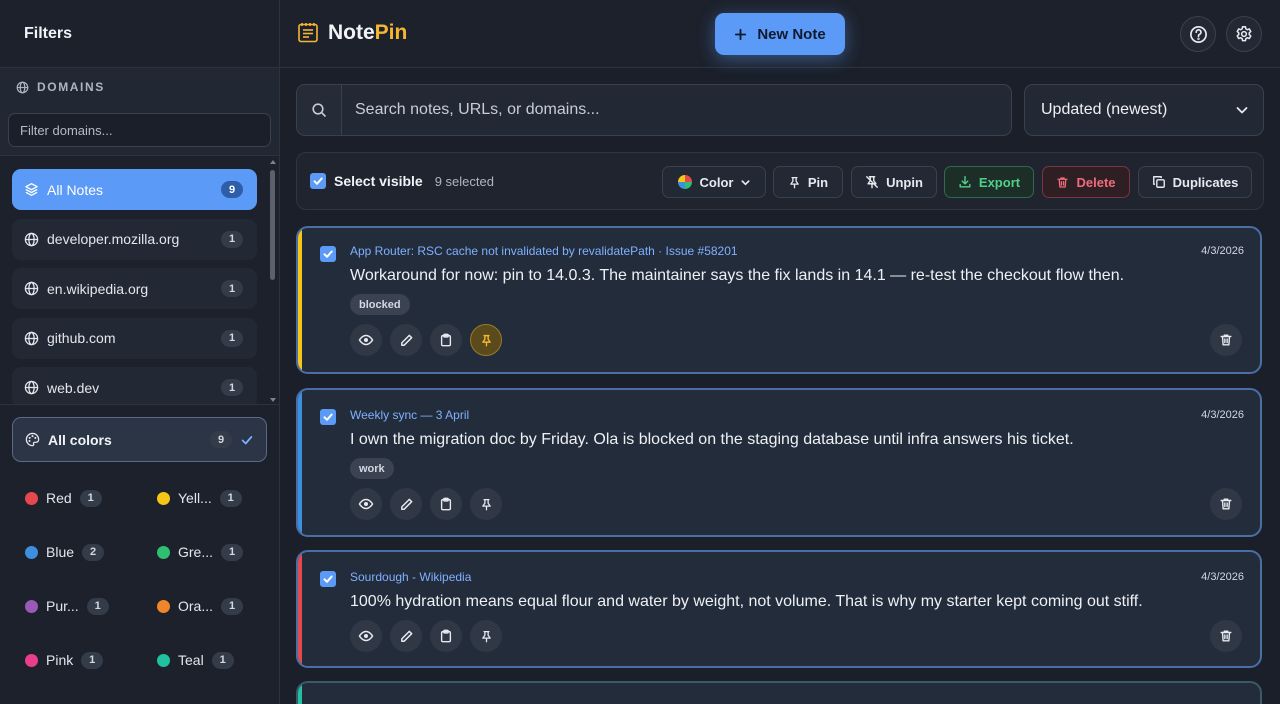 The width and height of the screenshot is (1280, 704). I want to click on domain-list-scrollbar, so click(273, 281).